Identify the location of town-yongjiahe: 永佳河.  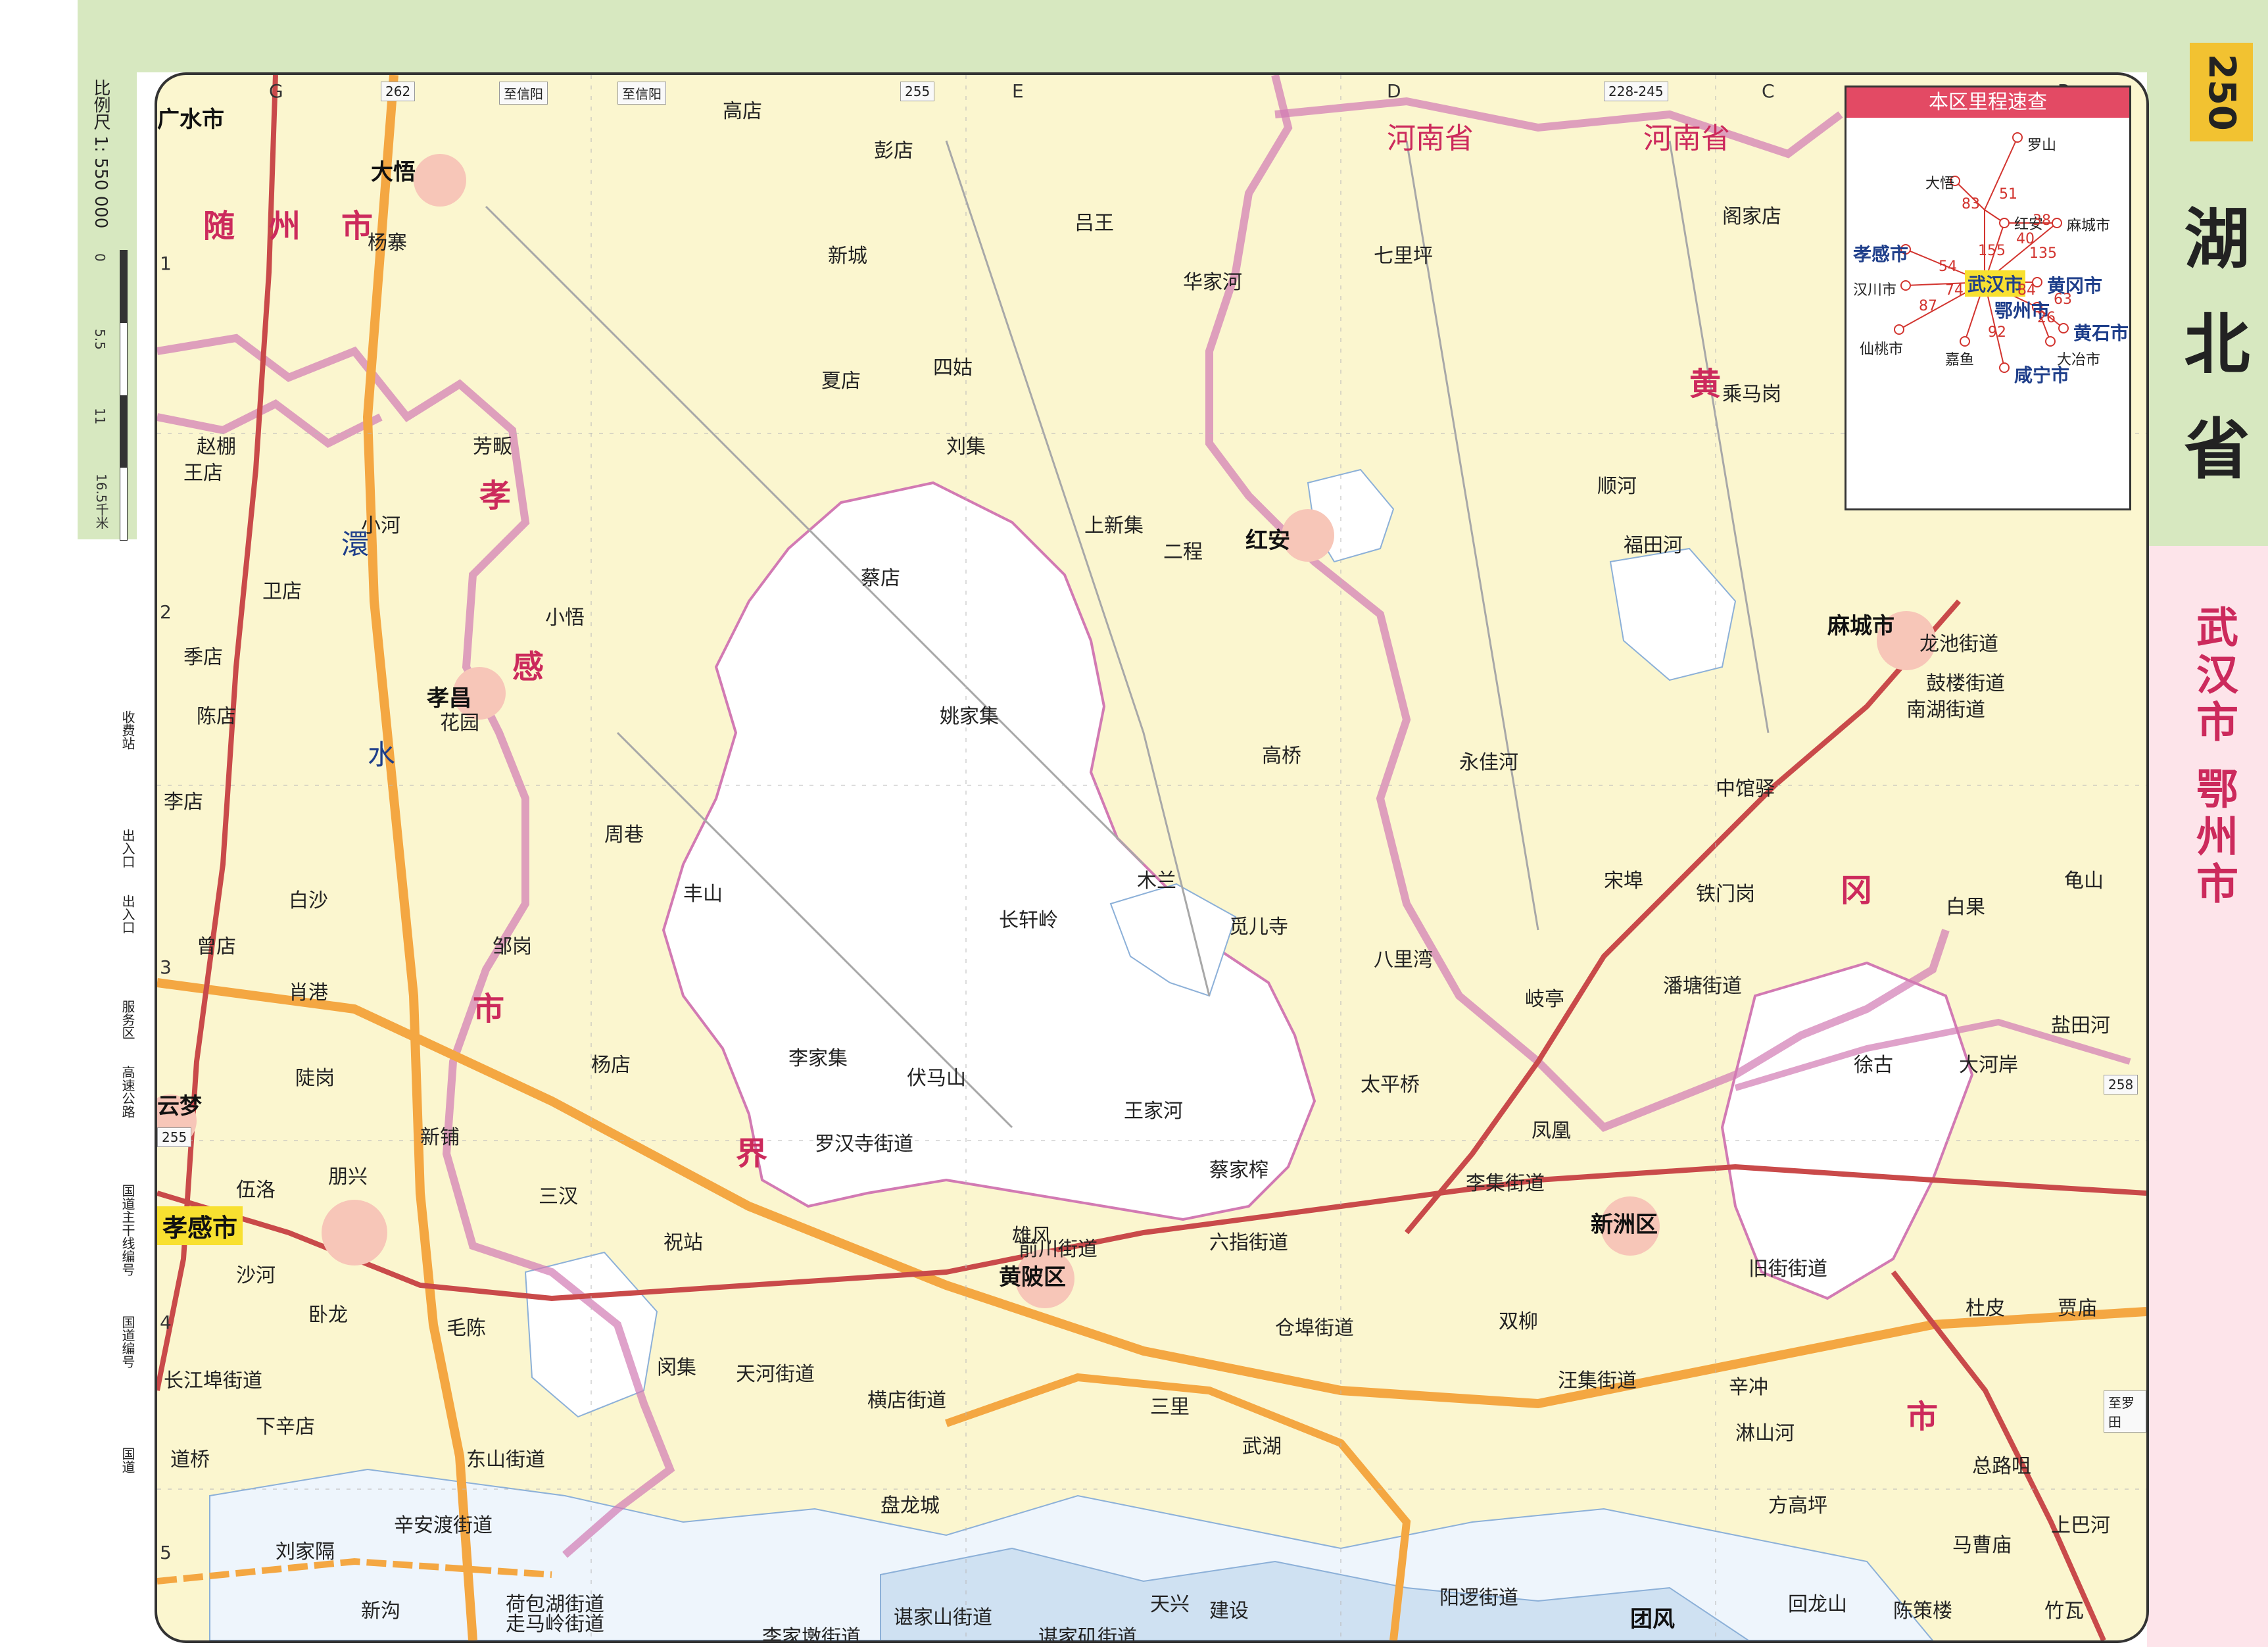
(1488, 760).